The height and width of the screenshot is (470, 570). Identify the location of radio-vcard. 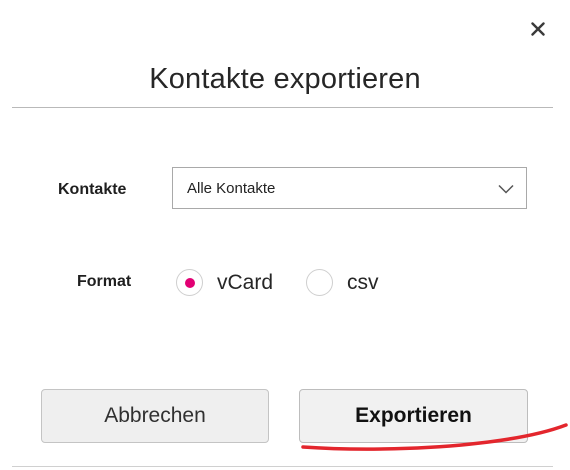
(189, 282).